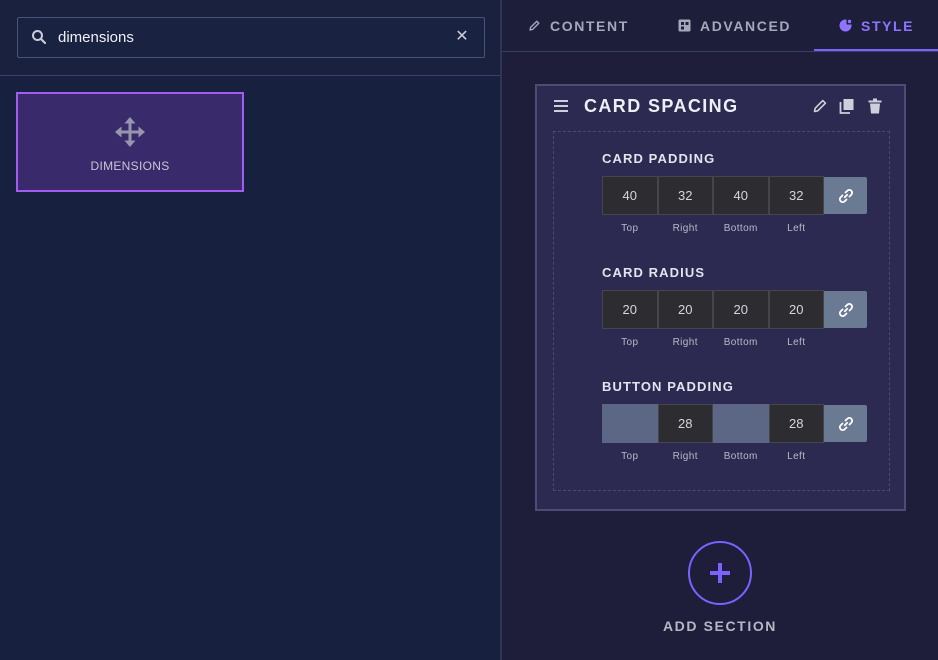  I want to click on input-bottom: 40, so click(741, 195).